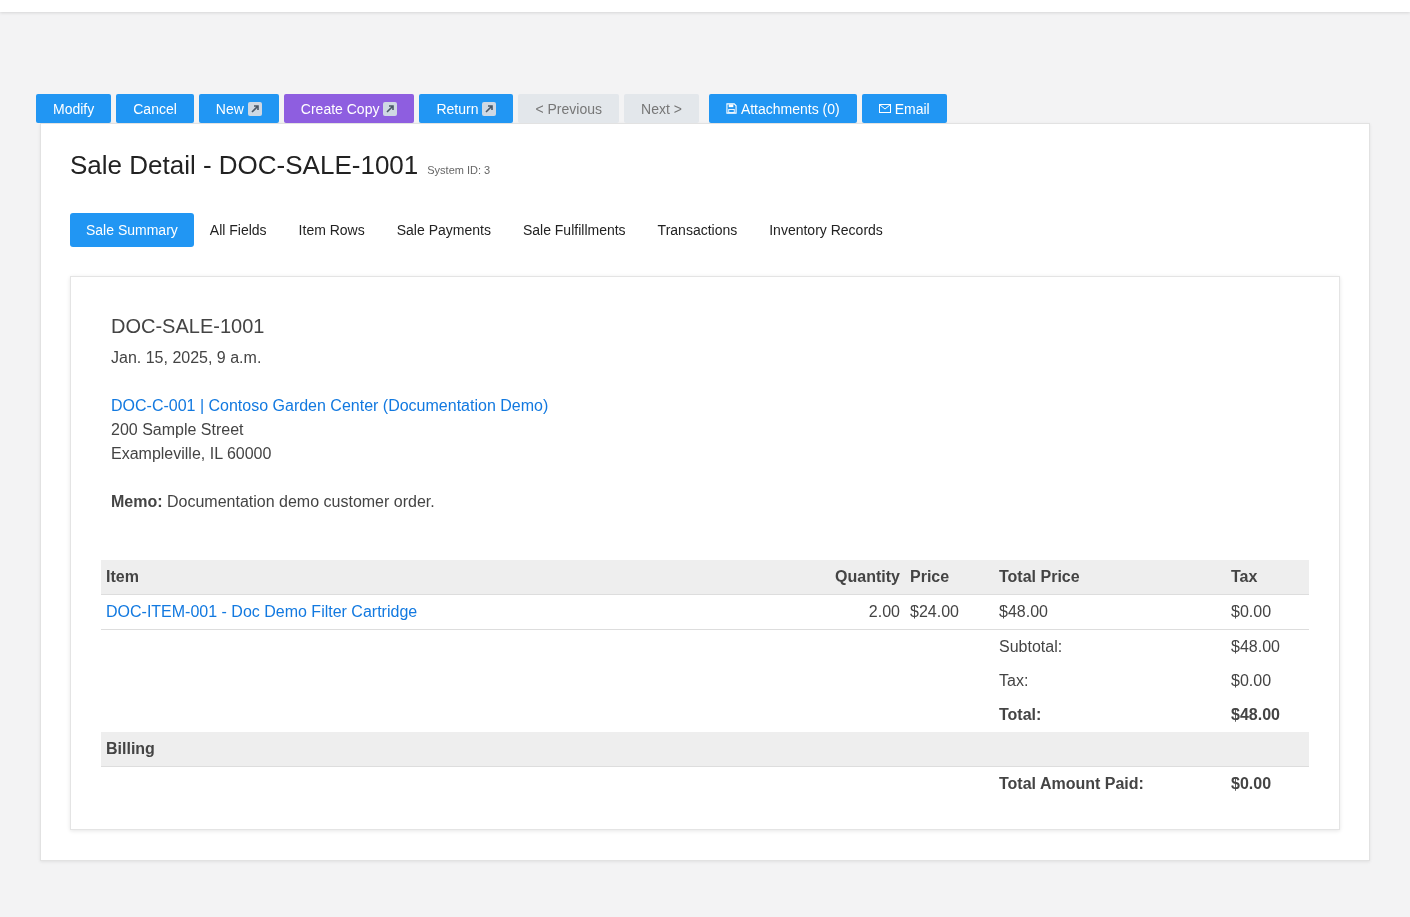  Describe the element at coordinates (1110, 715) in the screenshot. I see `total-label: Total:` at that location.